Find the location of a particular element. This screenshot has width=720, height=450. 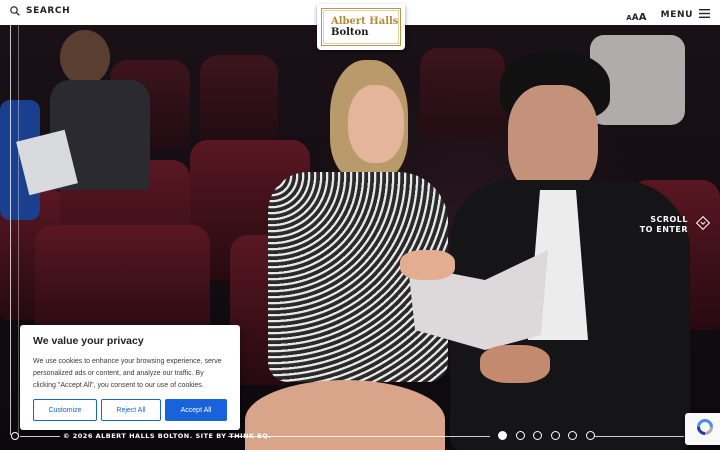

site-logo: Albert Halls Bolton is located at coordinates (361, 27).